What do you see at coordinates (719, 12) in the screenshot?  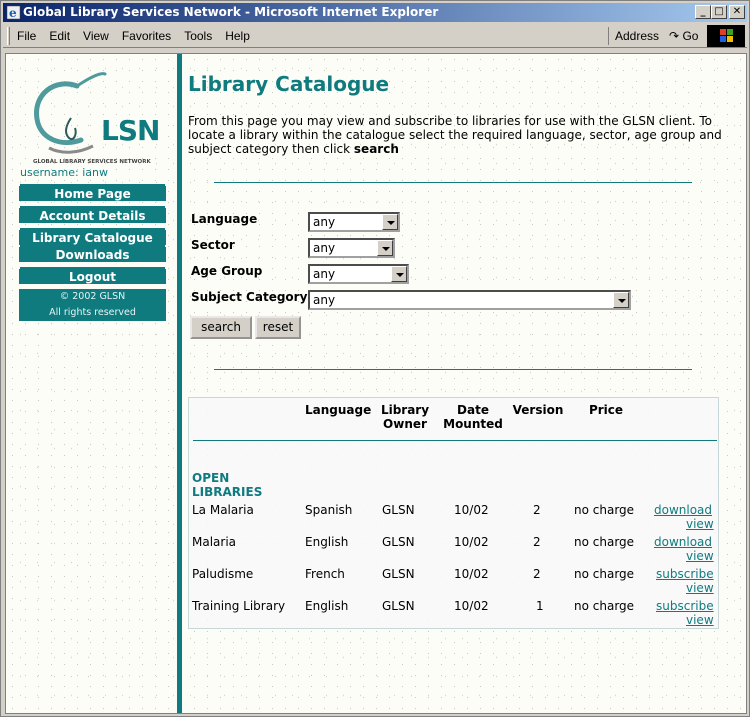 I see `maximize-button: □` at bounding box center [719, 12].